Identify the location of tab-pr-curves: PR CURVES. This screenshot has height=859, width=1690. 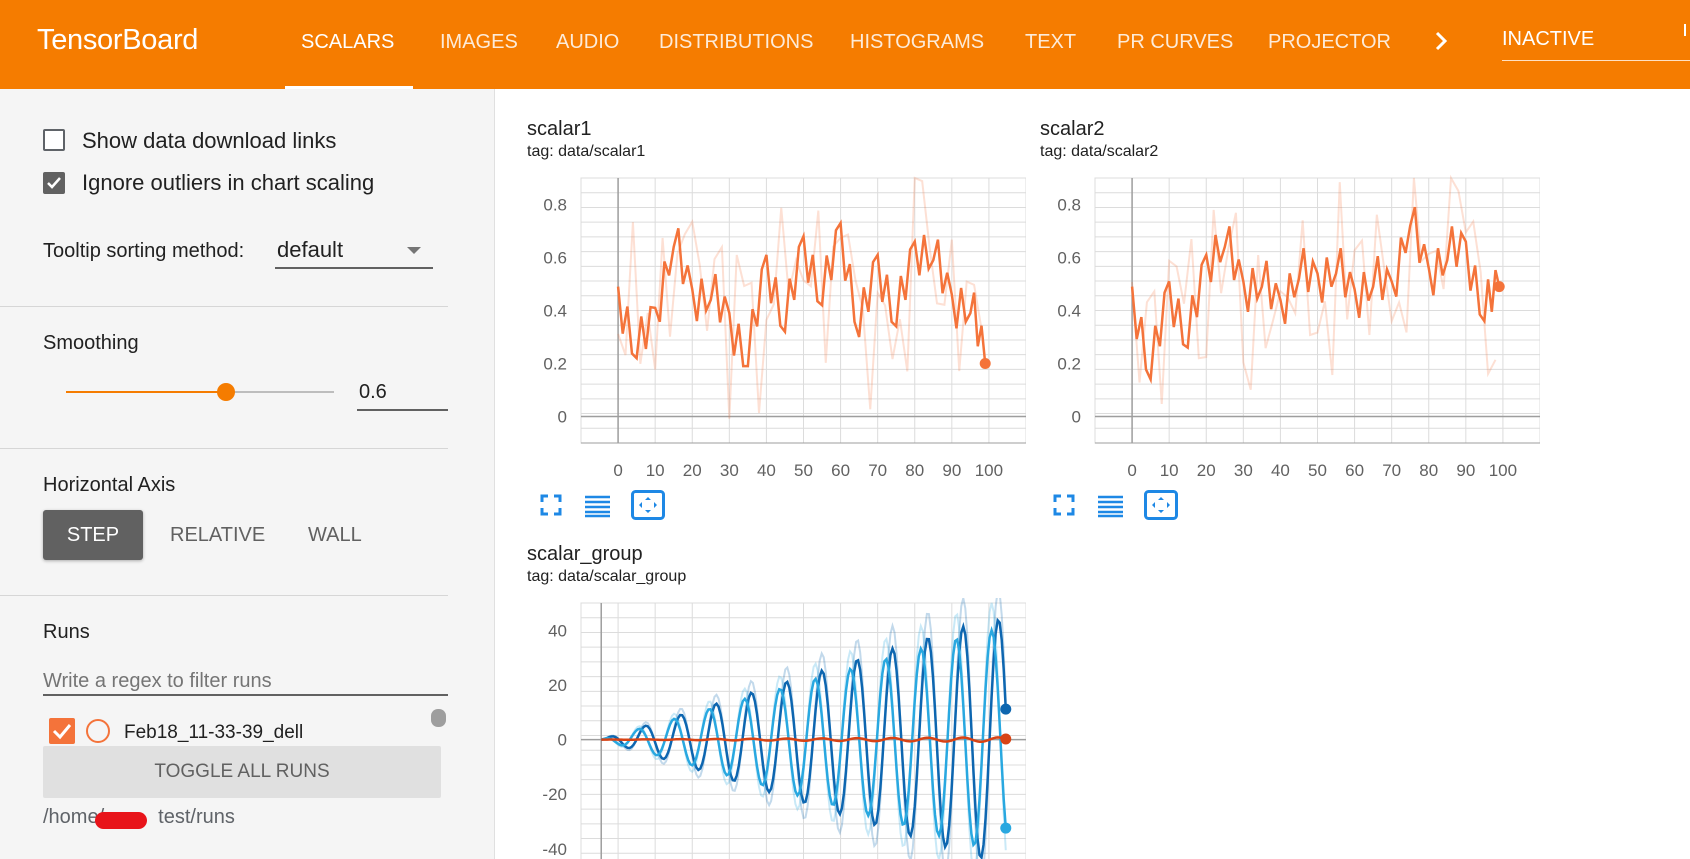
(1175, 42).